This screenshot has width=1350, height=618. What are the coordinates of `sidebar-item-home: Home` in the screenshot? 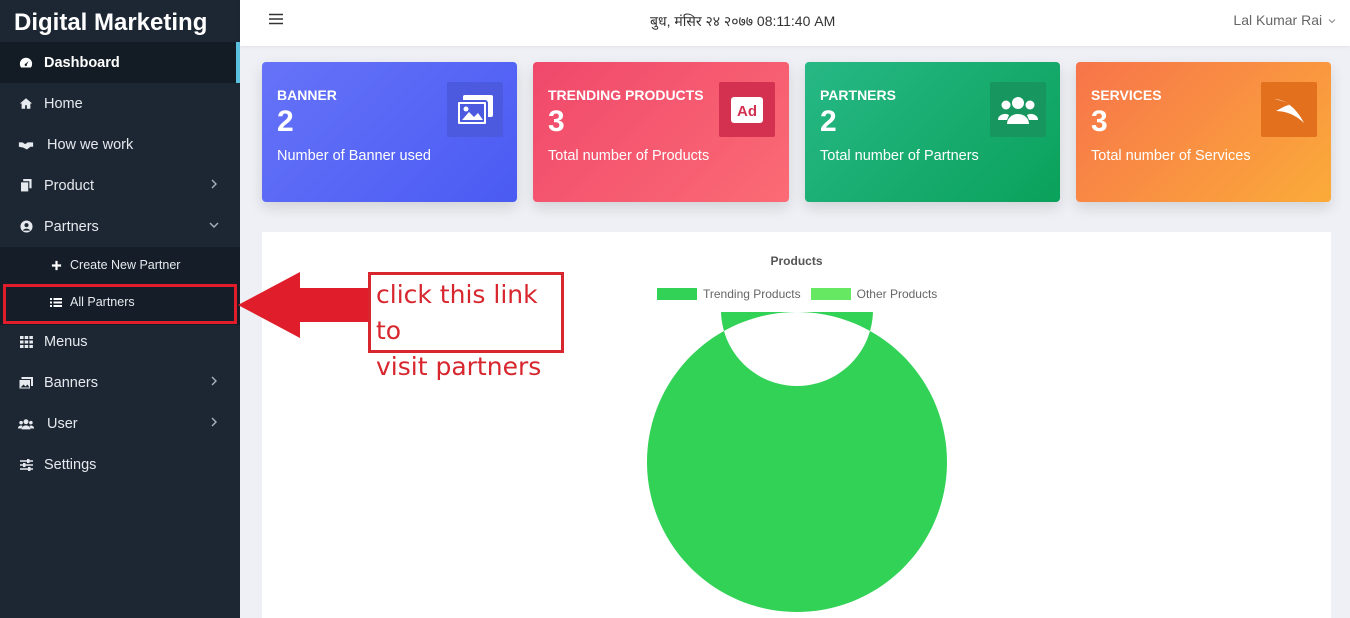 It's located at (120, 103).